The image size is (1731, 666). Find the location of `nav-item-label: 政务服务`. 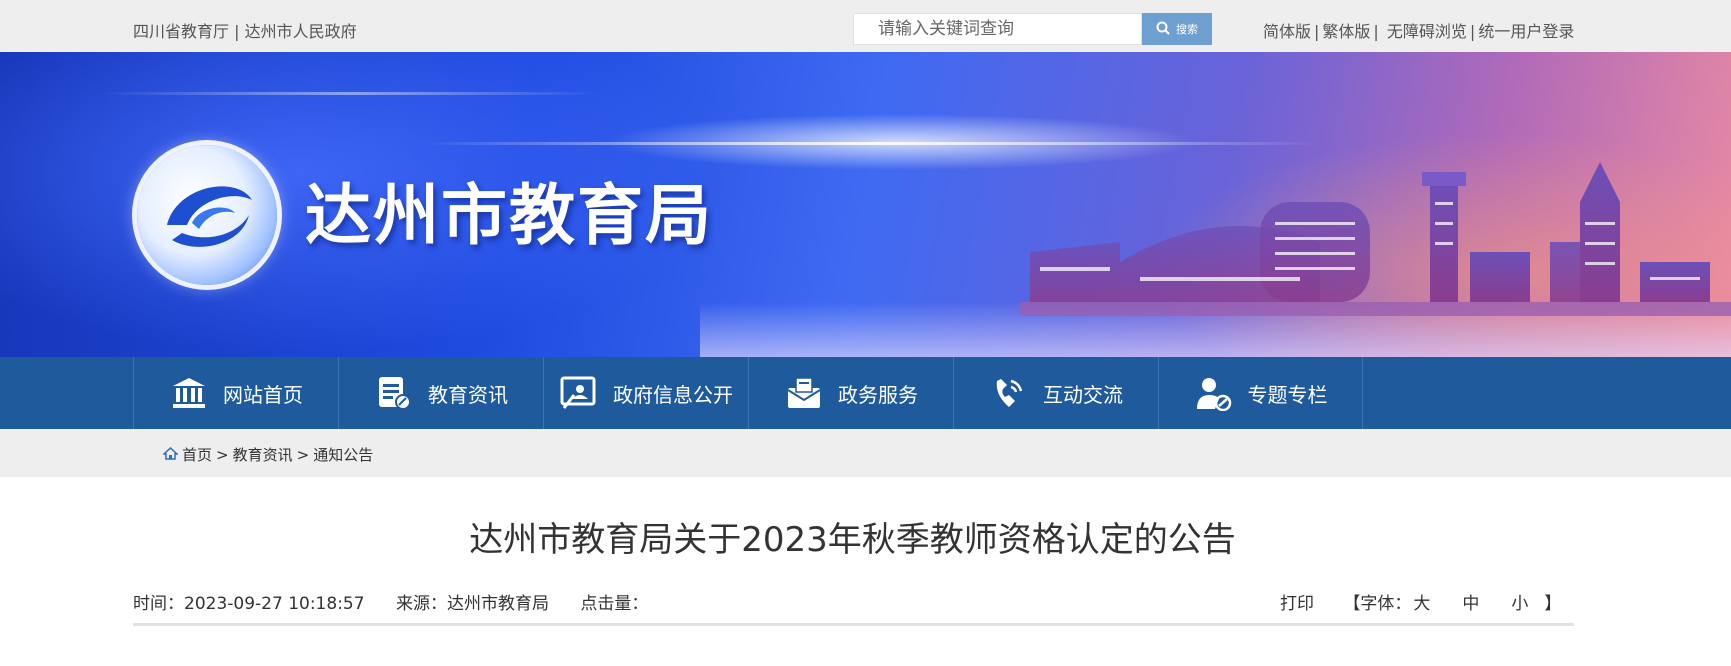

nav-item-label: 政务服务 is located at coordinates (878, 394).